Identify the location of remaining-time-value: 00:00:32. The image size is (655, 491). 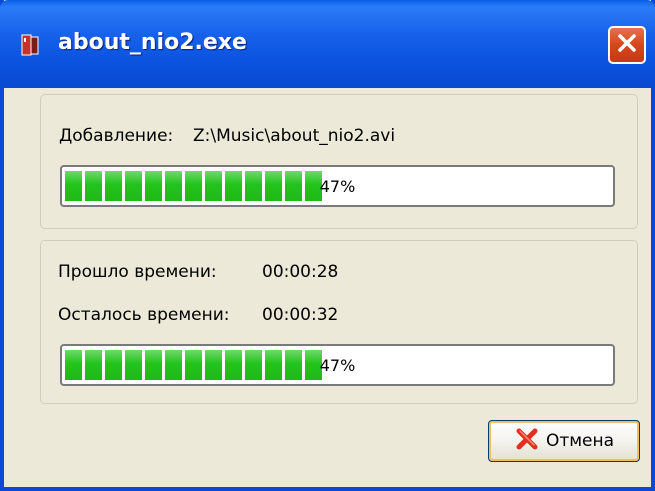
(300, 315).